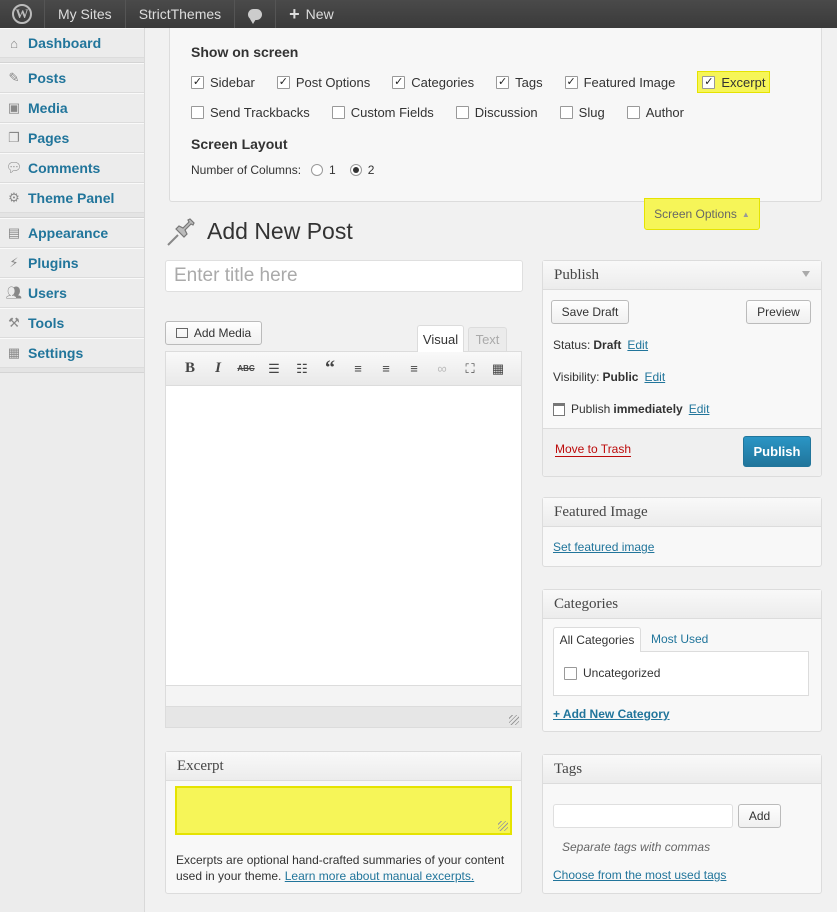 The image size is (837, 912). What do you see at coordinates (498, 369) in the screenshot?
I see `kitchen-sink-icon: ▦` at bounding box center [498, 369].